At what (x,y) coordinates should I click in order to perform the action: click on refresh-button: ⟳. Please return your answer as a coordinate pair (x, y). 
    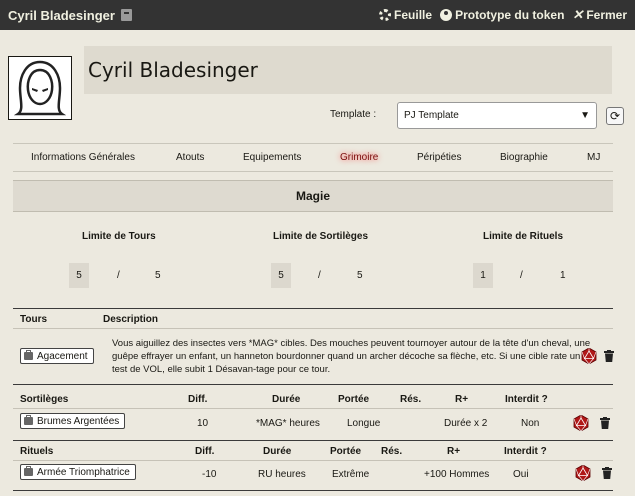
    Looking at the image, I should click on (615, 116).